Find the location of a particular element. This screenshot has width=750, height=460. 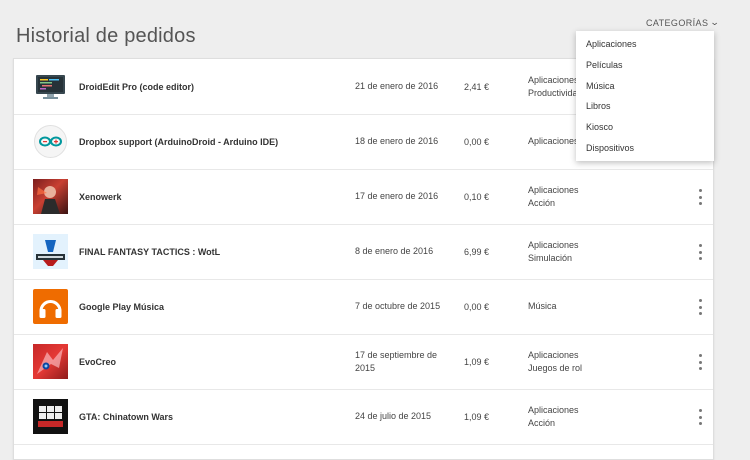

order-category-secondary: Juegos de rol is located at coordinates (555, 367).